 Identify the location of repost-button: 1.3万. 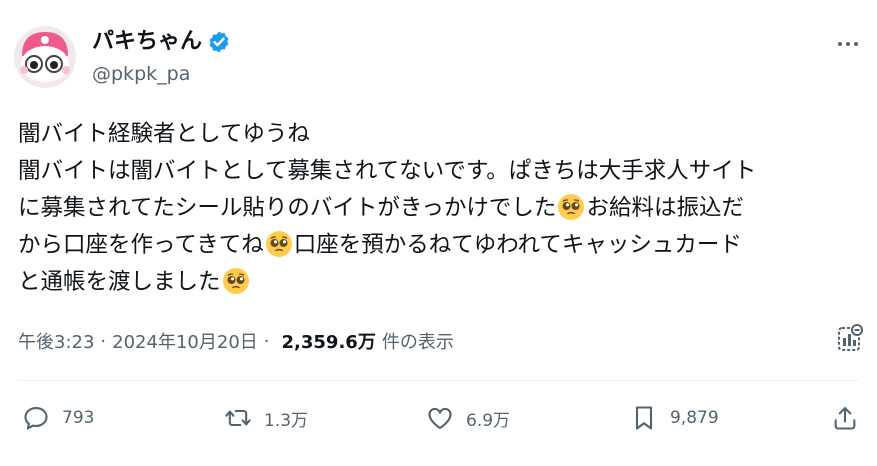
(266, 418).